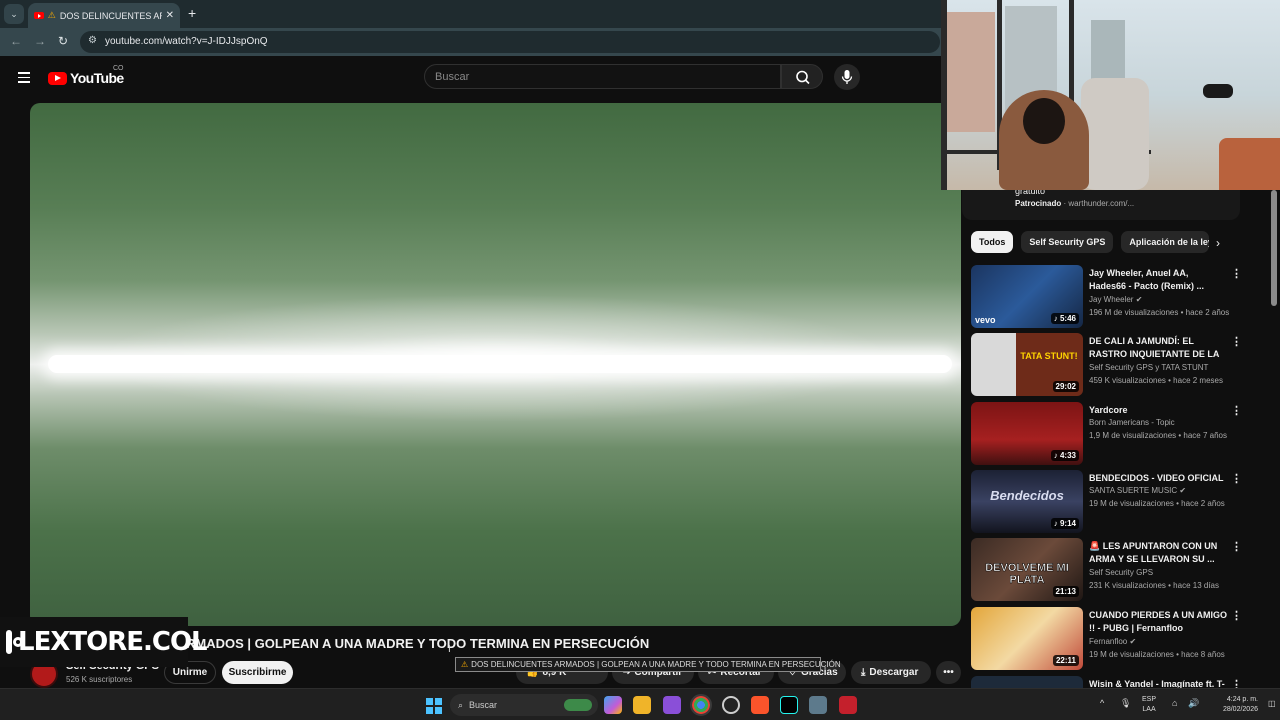 Image resolution: width=1280 pixels, height=720 pixels. What do you see at coordinates (1027, 364) in the screenshot?
I see `video-thumbnail: TATA STUNT! 29:02` at bounding box center [1027, 364].